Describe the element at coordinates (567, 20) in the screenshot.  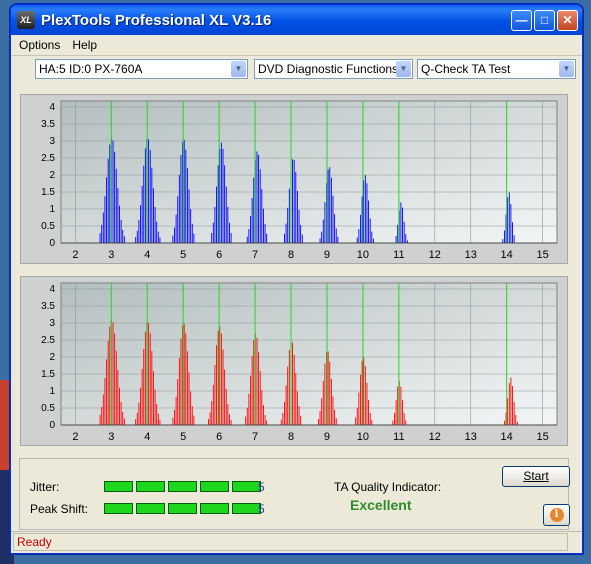
I see `close-button: ✕` at that location.